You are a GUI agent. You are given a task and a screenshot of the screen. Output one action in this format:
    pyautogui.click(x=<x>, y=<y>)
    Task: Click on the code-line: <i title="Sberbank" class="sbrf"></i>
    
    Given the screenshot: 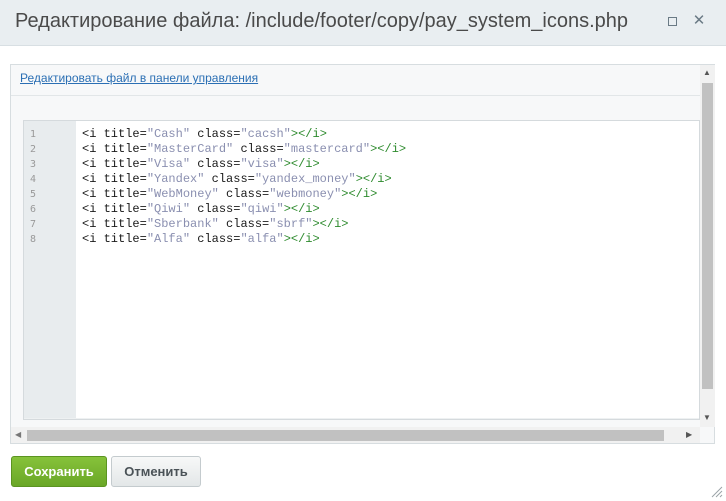 What is the action you would take?
    pyautogui.click(x=215, y=224)
    